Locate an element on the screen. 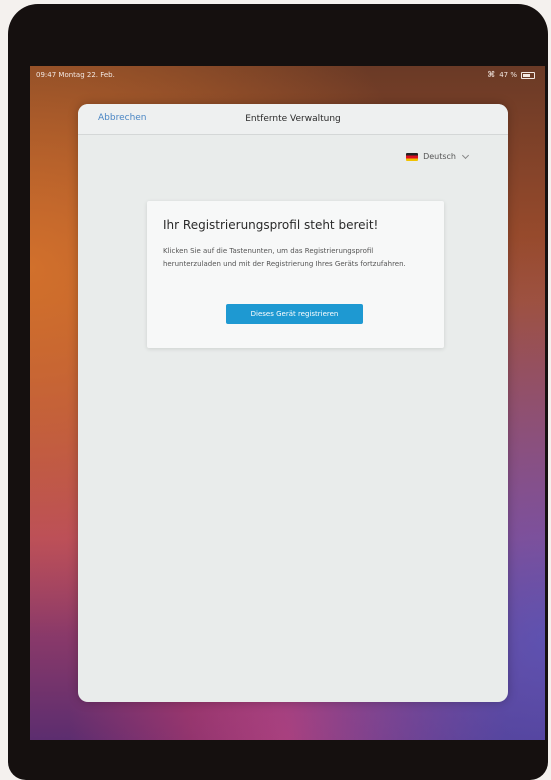 The width and height of the screenshot is (551, 780). language-selector: Deutsch is located at coordinates (438, 156).